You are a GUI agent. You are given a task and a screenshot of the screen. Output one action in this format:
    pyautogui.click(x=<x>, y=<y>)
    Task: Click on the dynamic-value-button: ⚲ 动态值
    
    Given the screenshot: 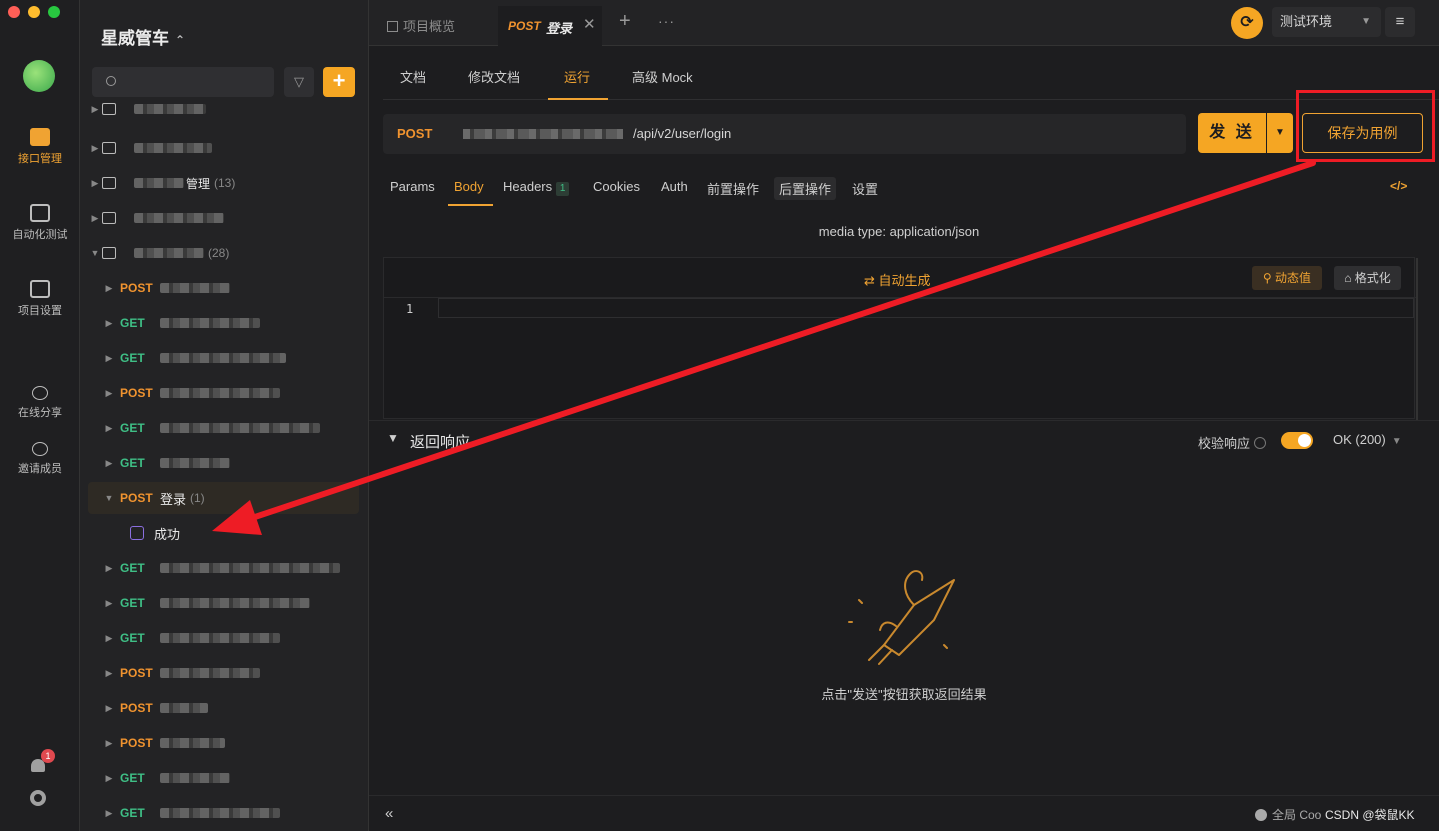 What is the action you would take?
    pyautogui.click(x=1287, y=278)
    